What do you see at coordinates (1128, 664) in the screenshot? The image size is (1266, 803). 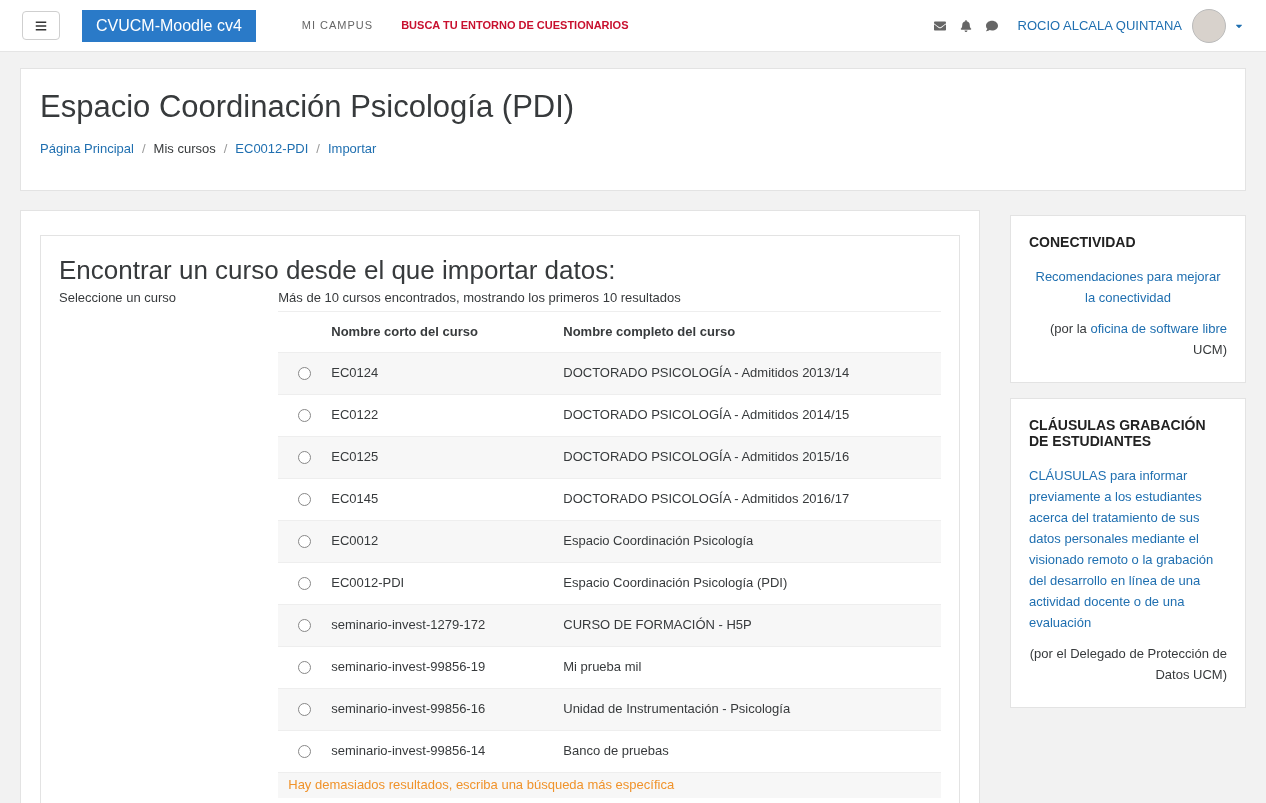 I see `block-note: (por el Delegado de Protección de Datos UCM)` at bounding box center [1128, 664].